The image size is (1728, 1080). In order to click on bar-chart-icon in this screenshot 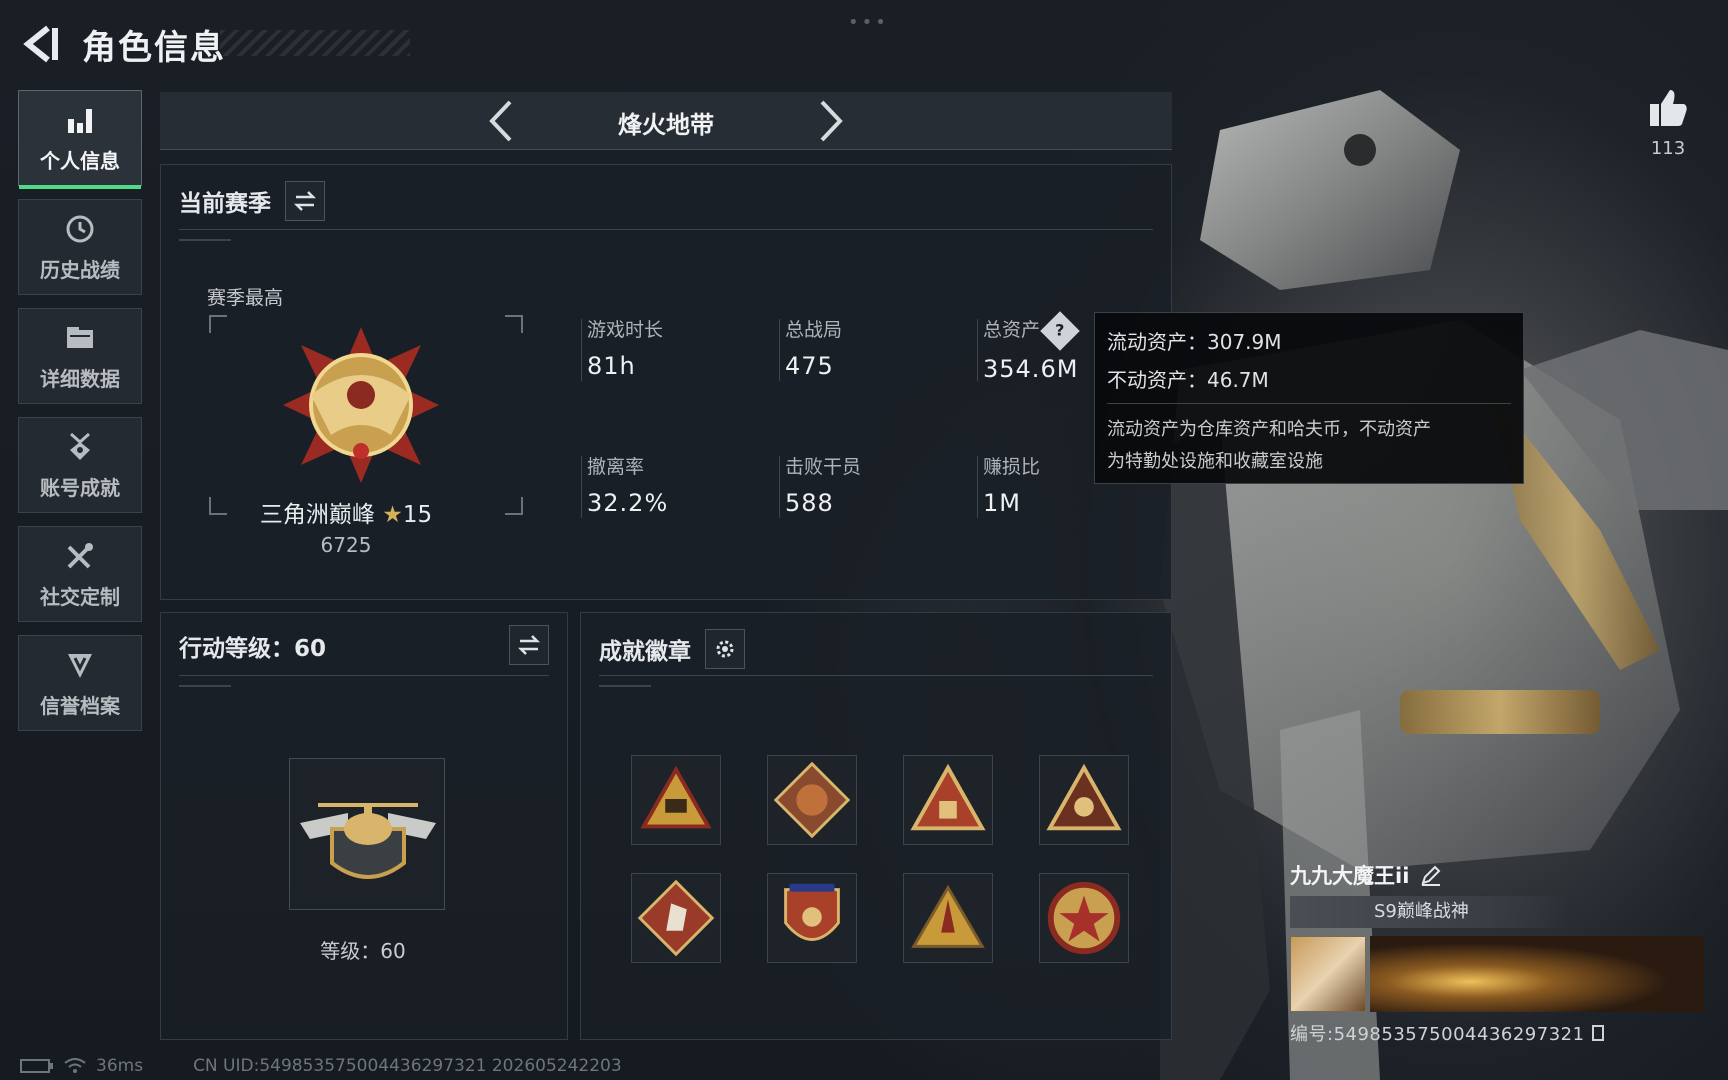, I will do `click(80, 120)`.